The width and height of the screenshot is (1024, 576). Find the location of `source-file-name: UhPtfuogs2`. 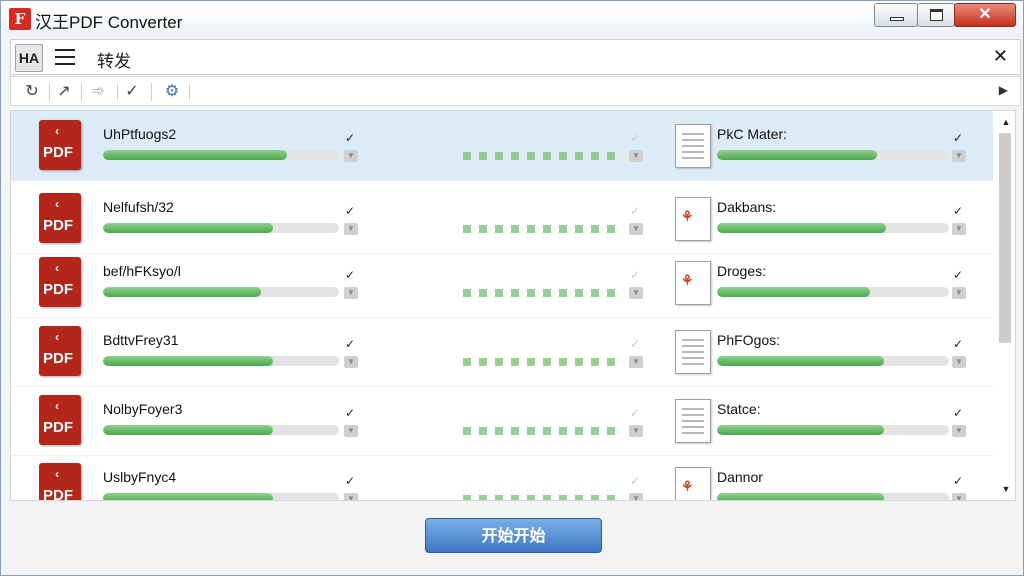

source-file-name: UhPtfuogs2 is located at coordinates (140, 134).